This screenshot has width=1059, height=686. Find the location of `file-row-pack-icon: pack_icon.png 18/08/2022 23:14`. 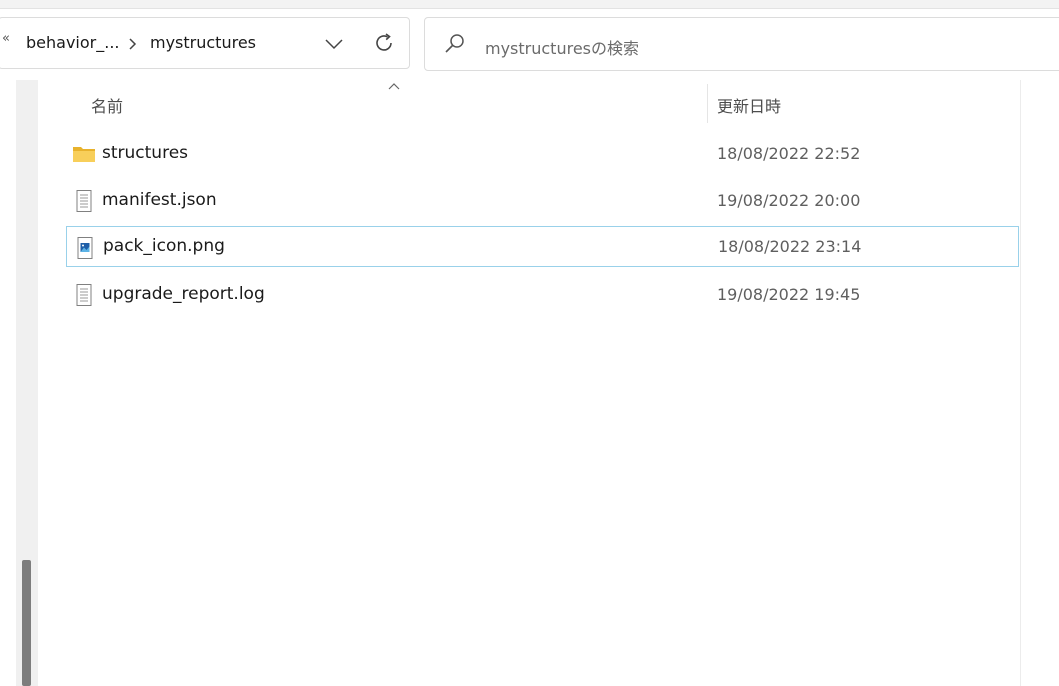

file-row-pack-icon: pack_icon.png 18/08/2022 23:14 is located at coordinates (542, 246).